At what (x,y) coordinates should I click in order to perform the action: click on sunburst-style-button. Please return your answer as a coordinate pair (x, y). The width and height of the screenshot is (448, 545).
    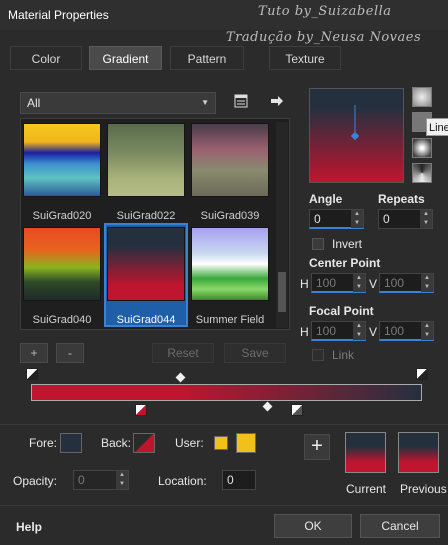
    Looking at the image, I should click on (422, 173).